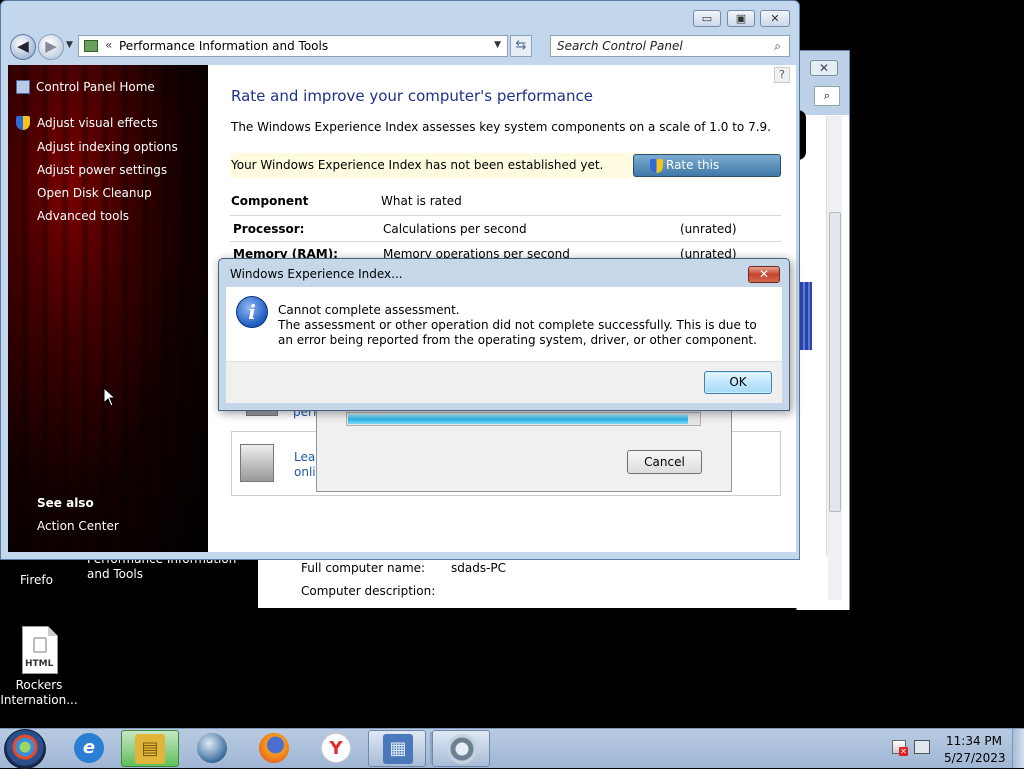 This screenshot has width=1024, height=769. Describe the element at coordinates (107, 147) in the screenshot. I see `sidebar-item-adjust-indexing-options: Adjust indexing options` at that location.